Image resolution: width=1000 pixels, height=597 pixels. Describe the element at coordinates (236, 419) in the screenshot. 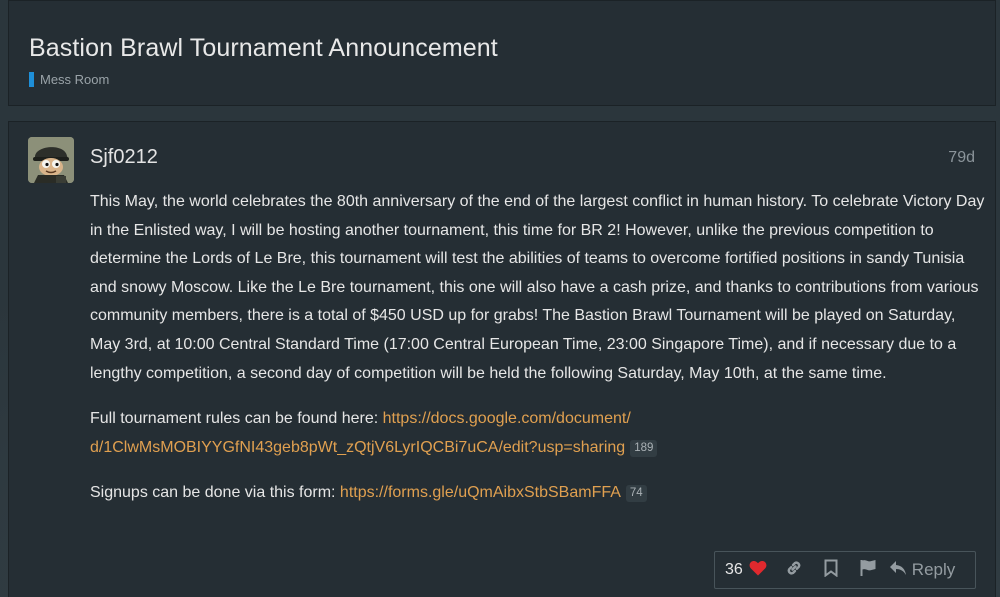

I see `rules-prefix: Full tournament rules can be found here:` at that location.